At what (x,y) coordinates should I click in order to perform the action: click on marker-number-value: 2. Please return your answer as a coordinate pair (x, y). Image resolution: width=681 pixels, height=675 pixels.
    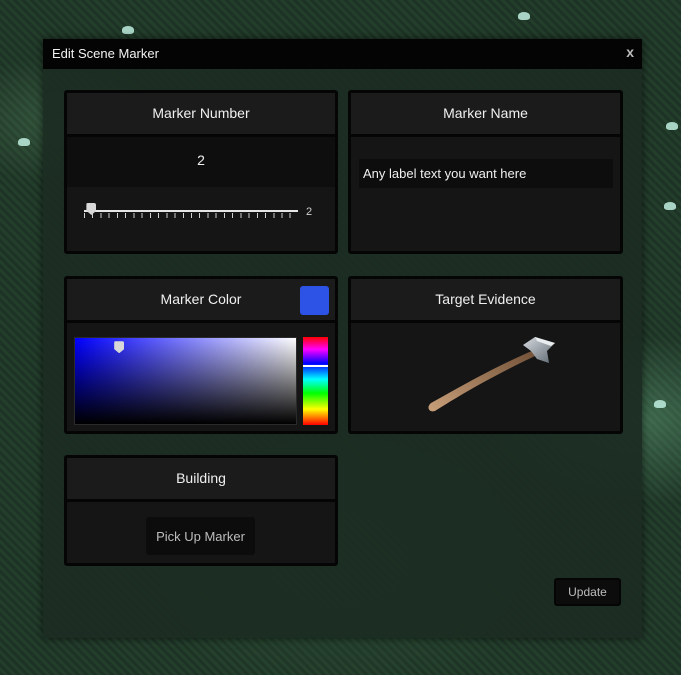
    Looking at the image, I should click on (201, 162).